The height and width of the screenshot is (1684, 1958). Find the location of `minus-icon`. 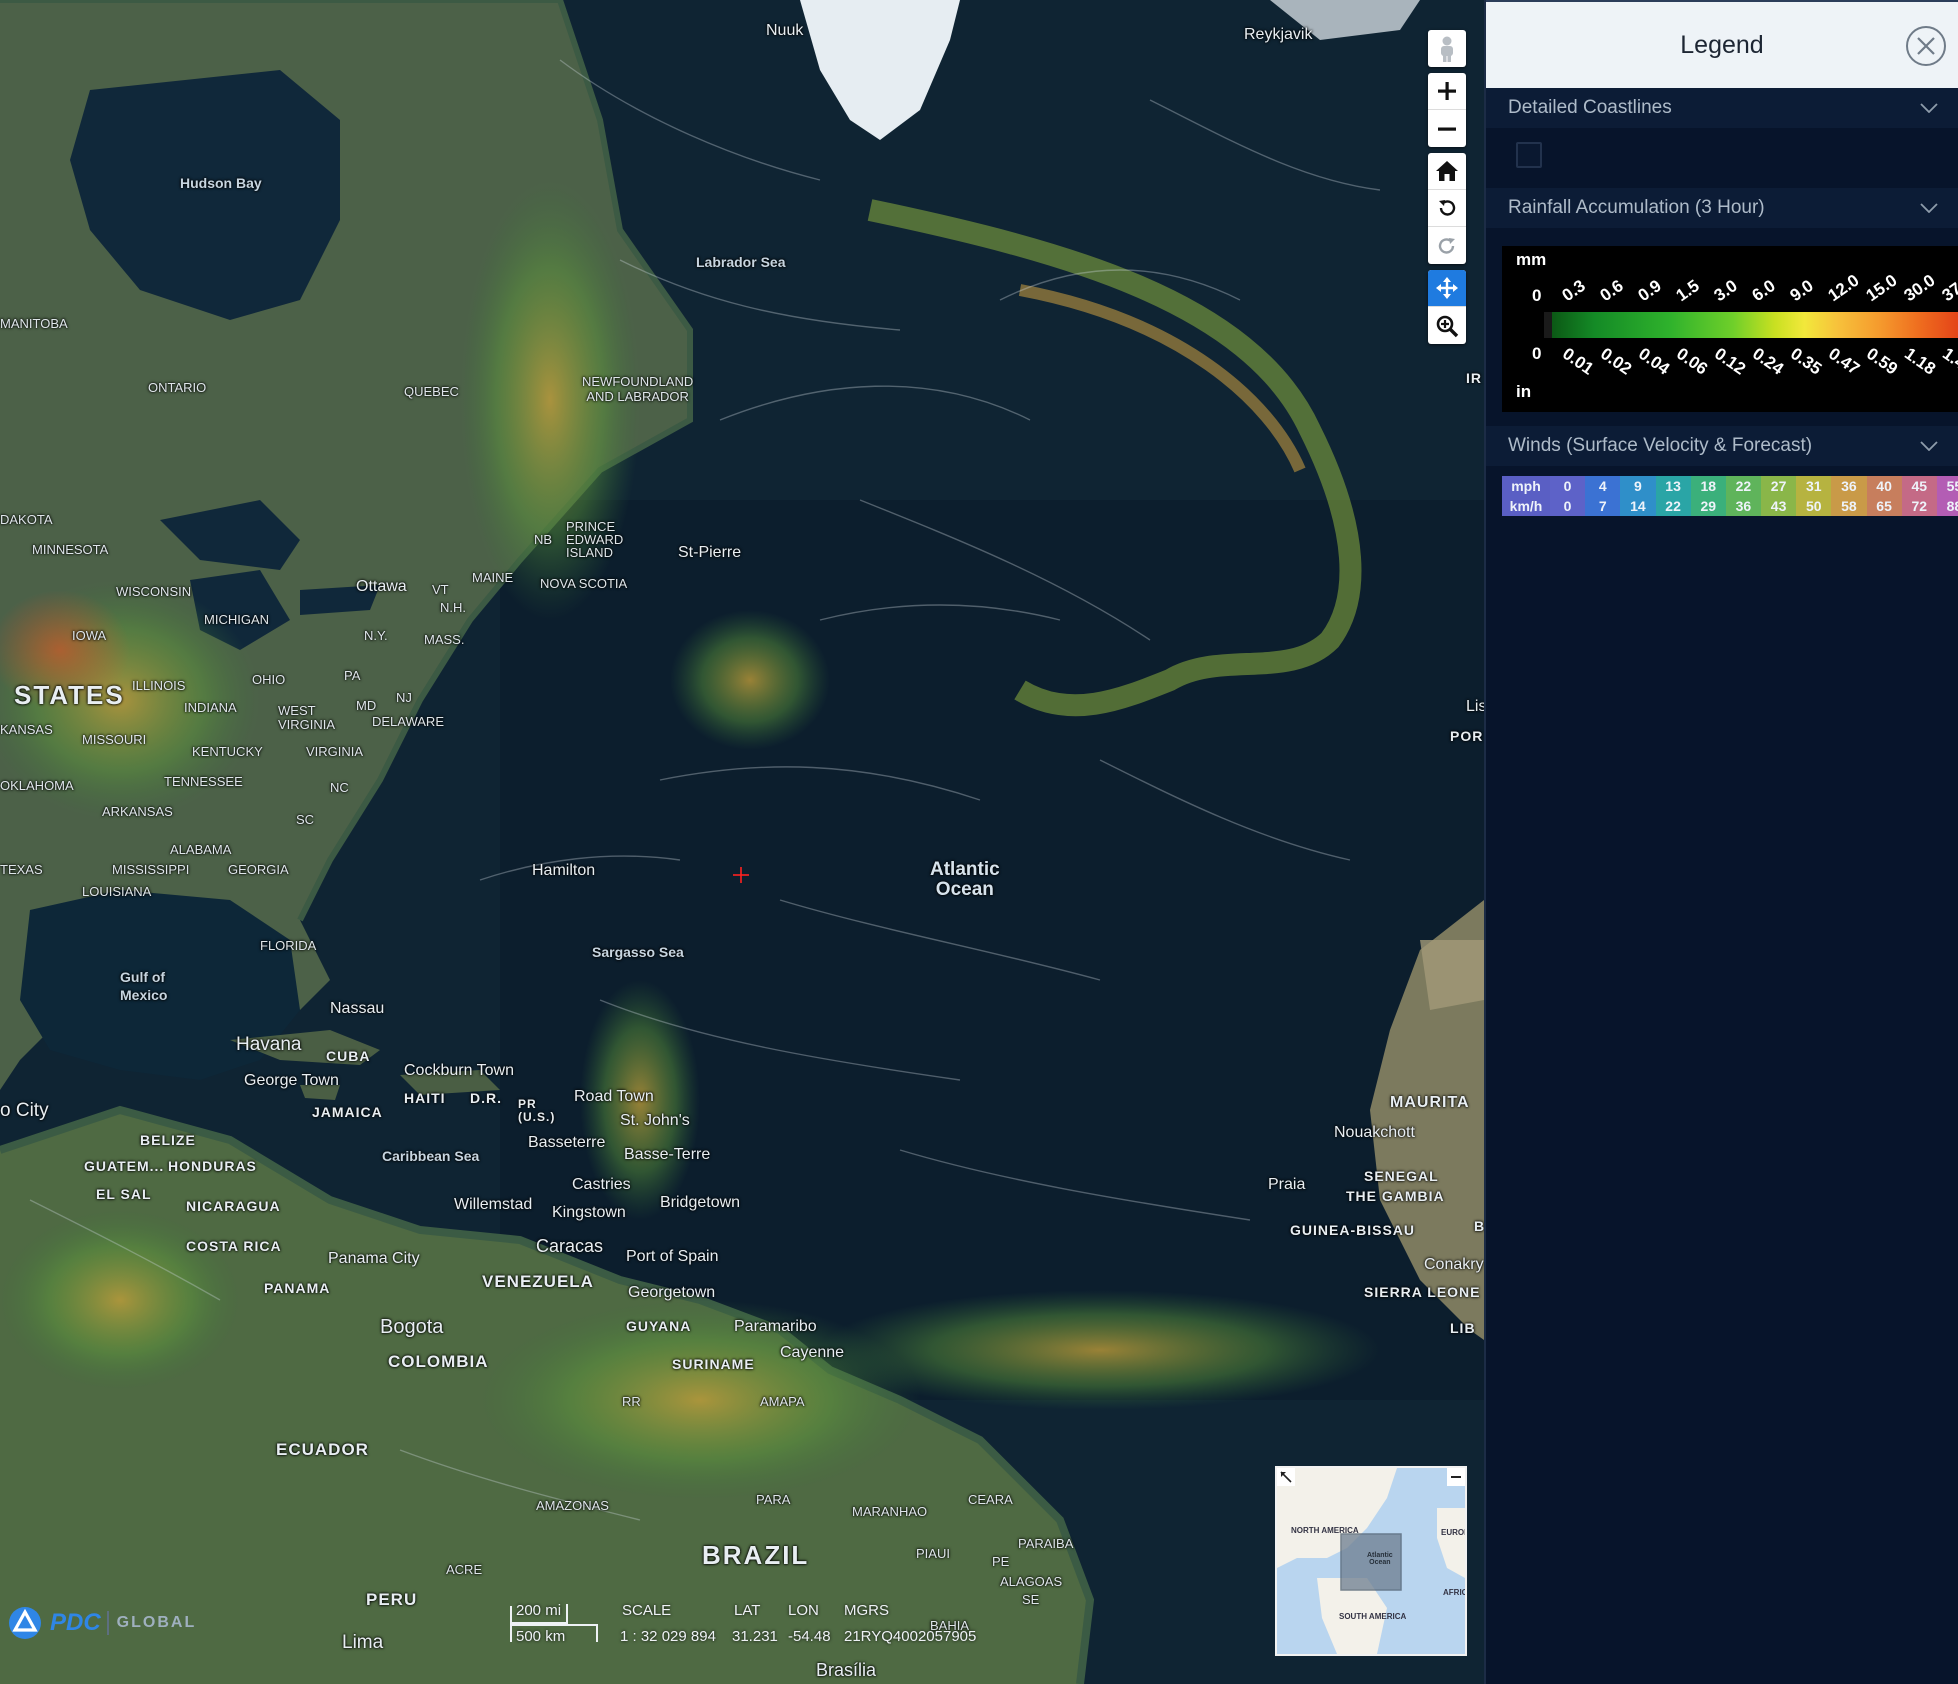

minus-icon is located at coordinates (1456, 1477).